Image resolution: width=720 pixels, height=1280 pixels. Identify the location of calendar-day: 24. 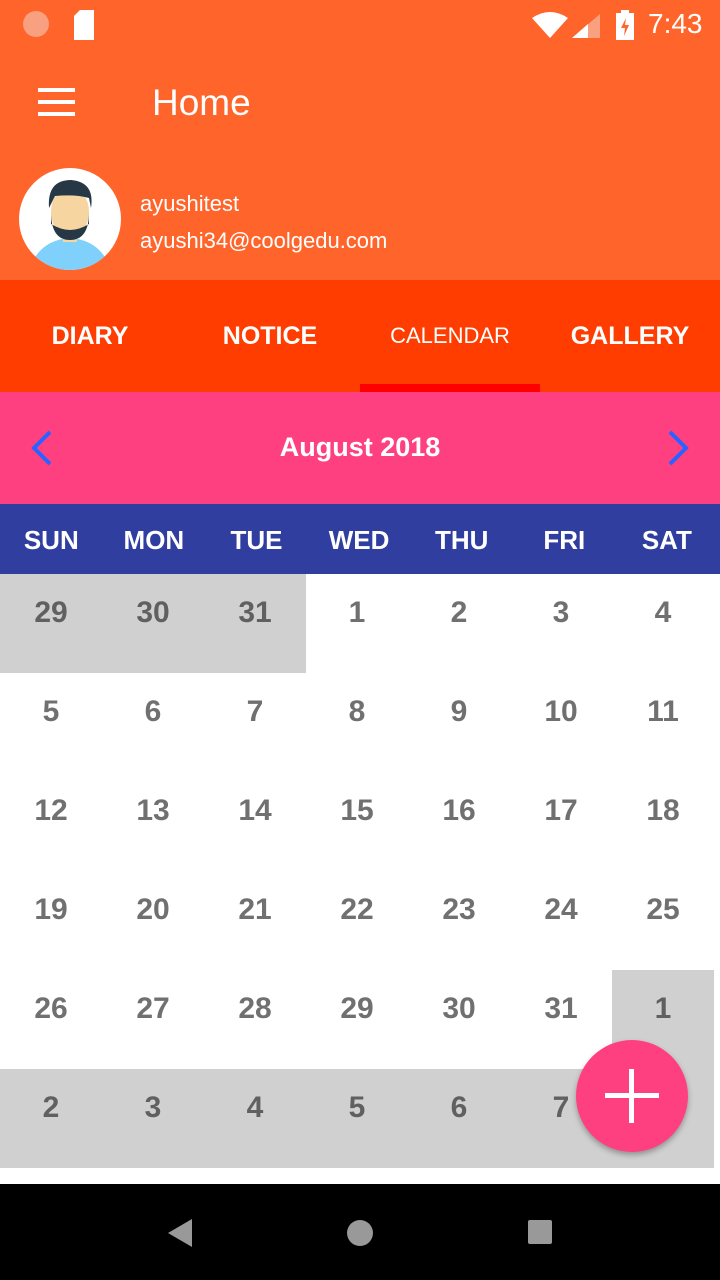
(561, 920).